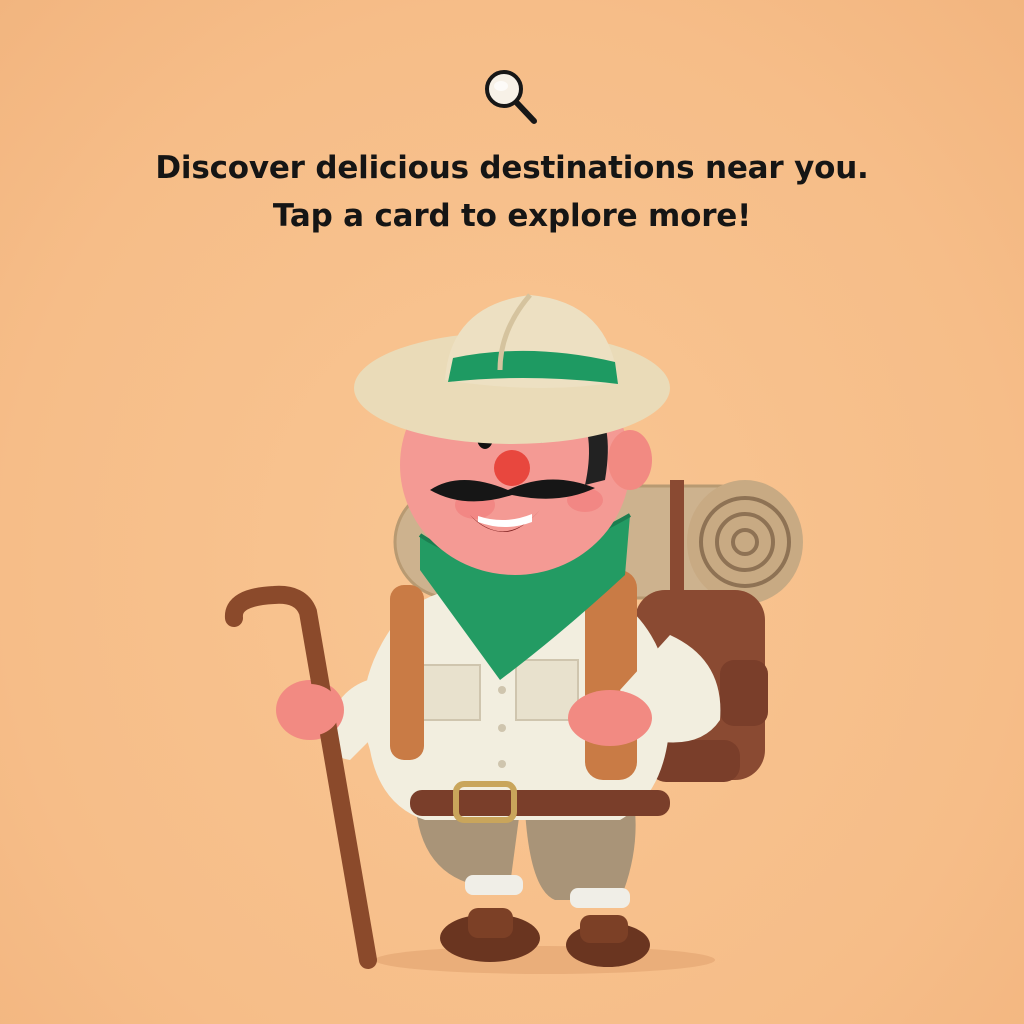  What do you see at coordinates (301, 777) in the screenshot?
I see `walking-cane` at bounding box center [301, 777].